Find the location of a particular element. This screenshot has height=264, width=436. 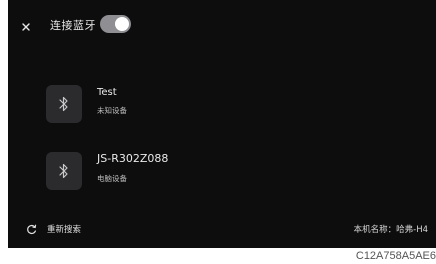

device-item-js-r302z088: JS-R302Z088 电脑设备 is located at coordinates (236, 173).